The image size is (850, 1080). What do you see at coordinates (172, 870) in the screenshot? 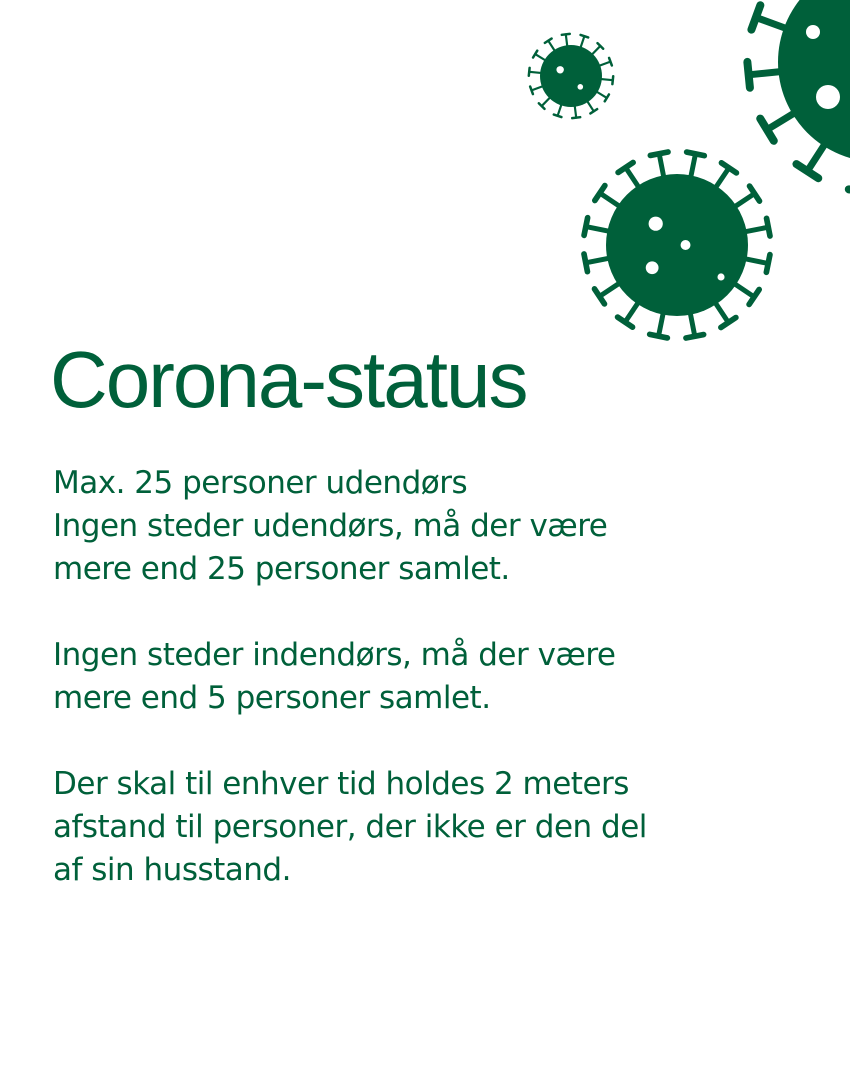
I see `text-line: af sin husstand.` at bounding box center [172, 870].